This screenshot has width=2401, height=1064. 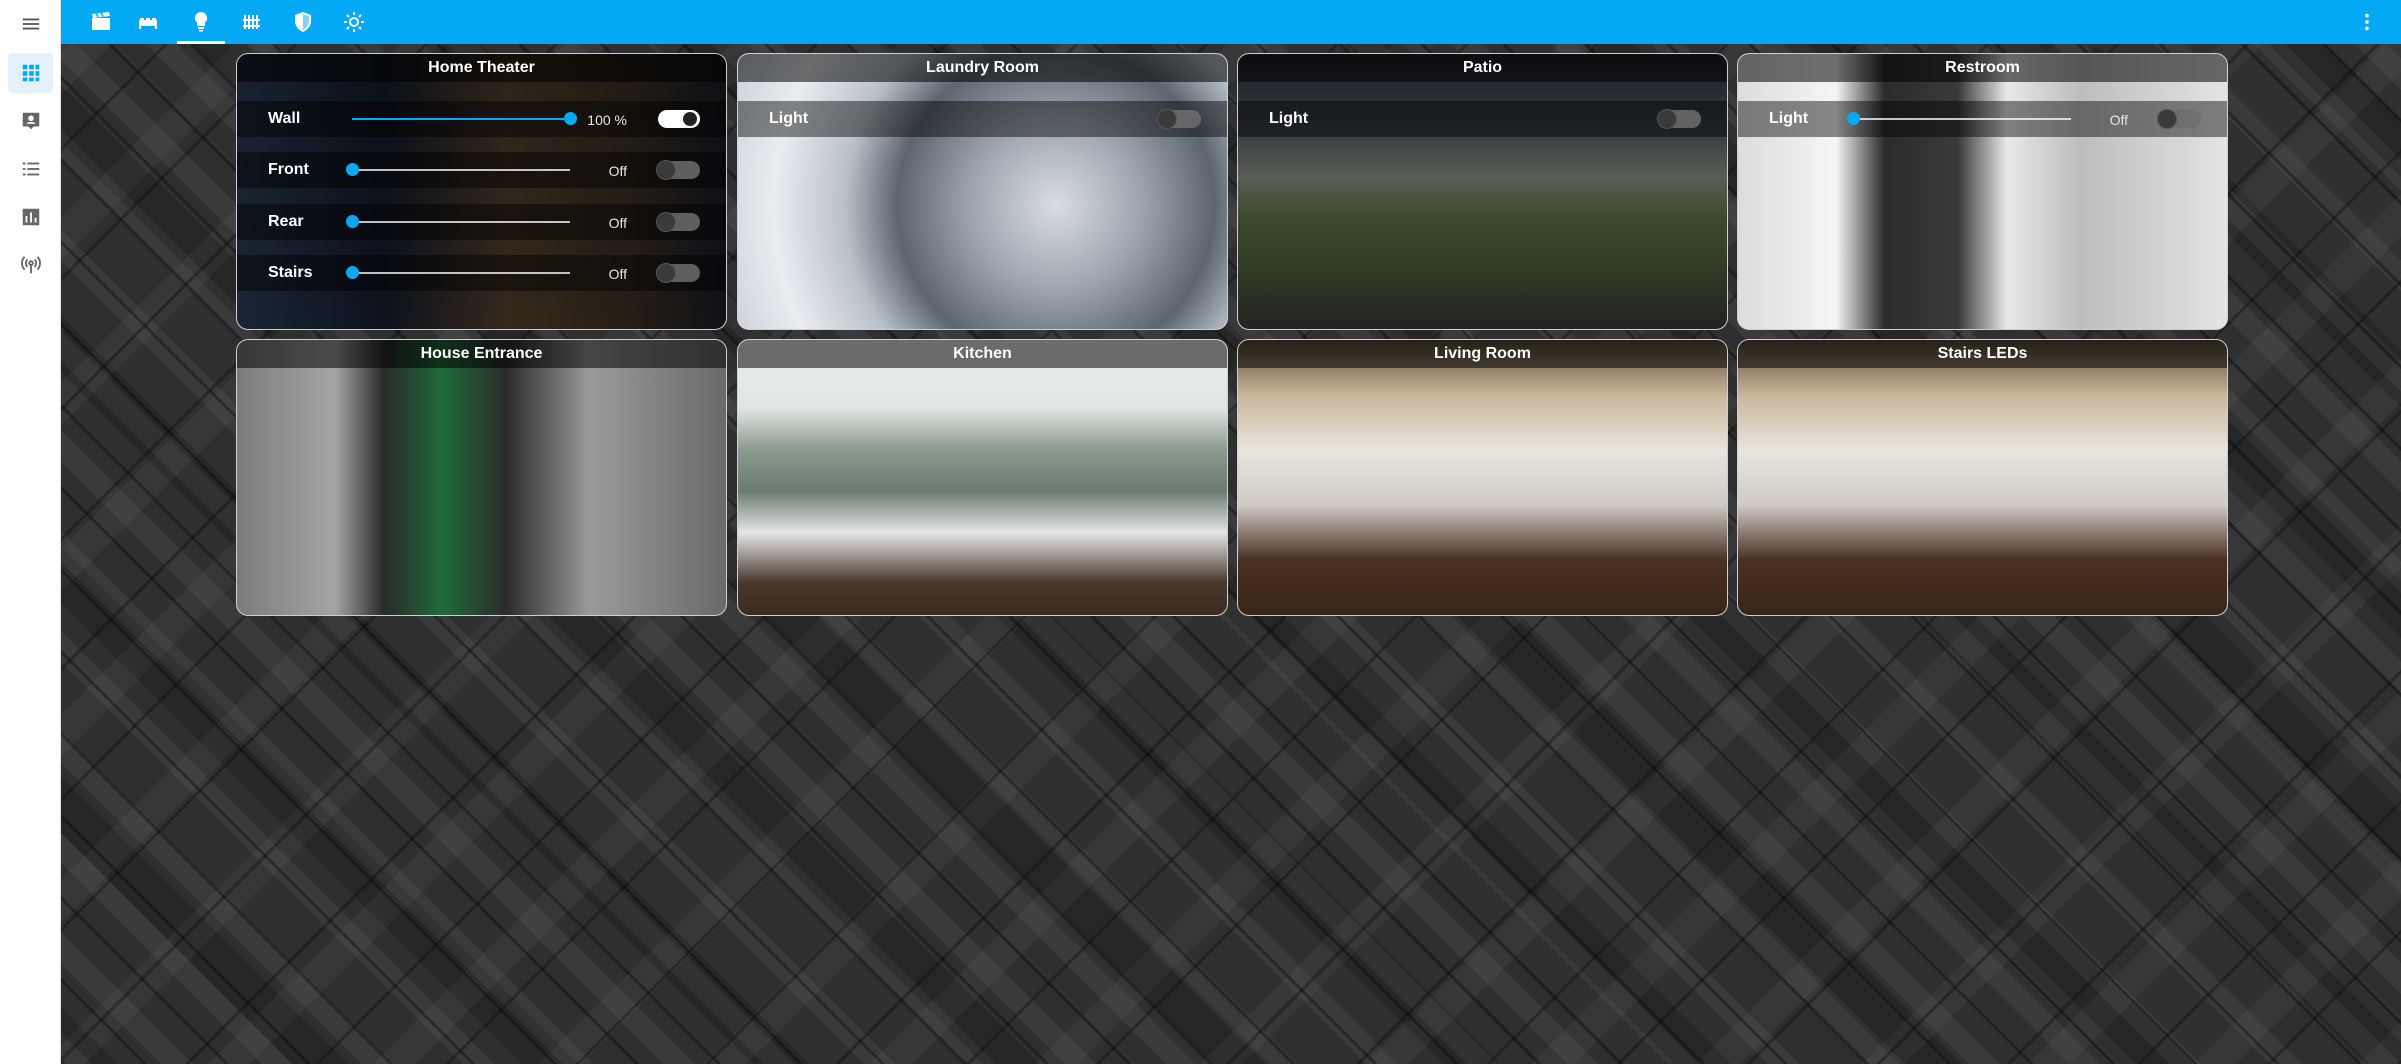 I want to click on broadcast-icon, so click(x=30, y=265).